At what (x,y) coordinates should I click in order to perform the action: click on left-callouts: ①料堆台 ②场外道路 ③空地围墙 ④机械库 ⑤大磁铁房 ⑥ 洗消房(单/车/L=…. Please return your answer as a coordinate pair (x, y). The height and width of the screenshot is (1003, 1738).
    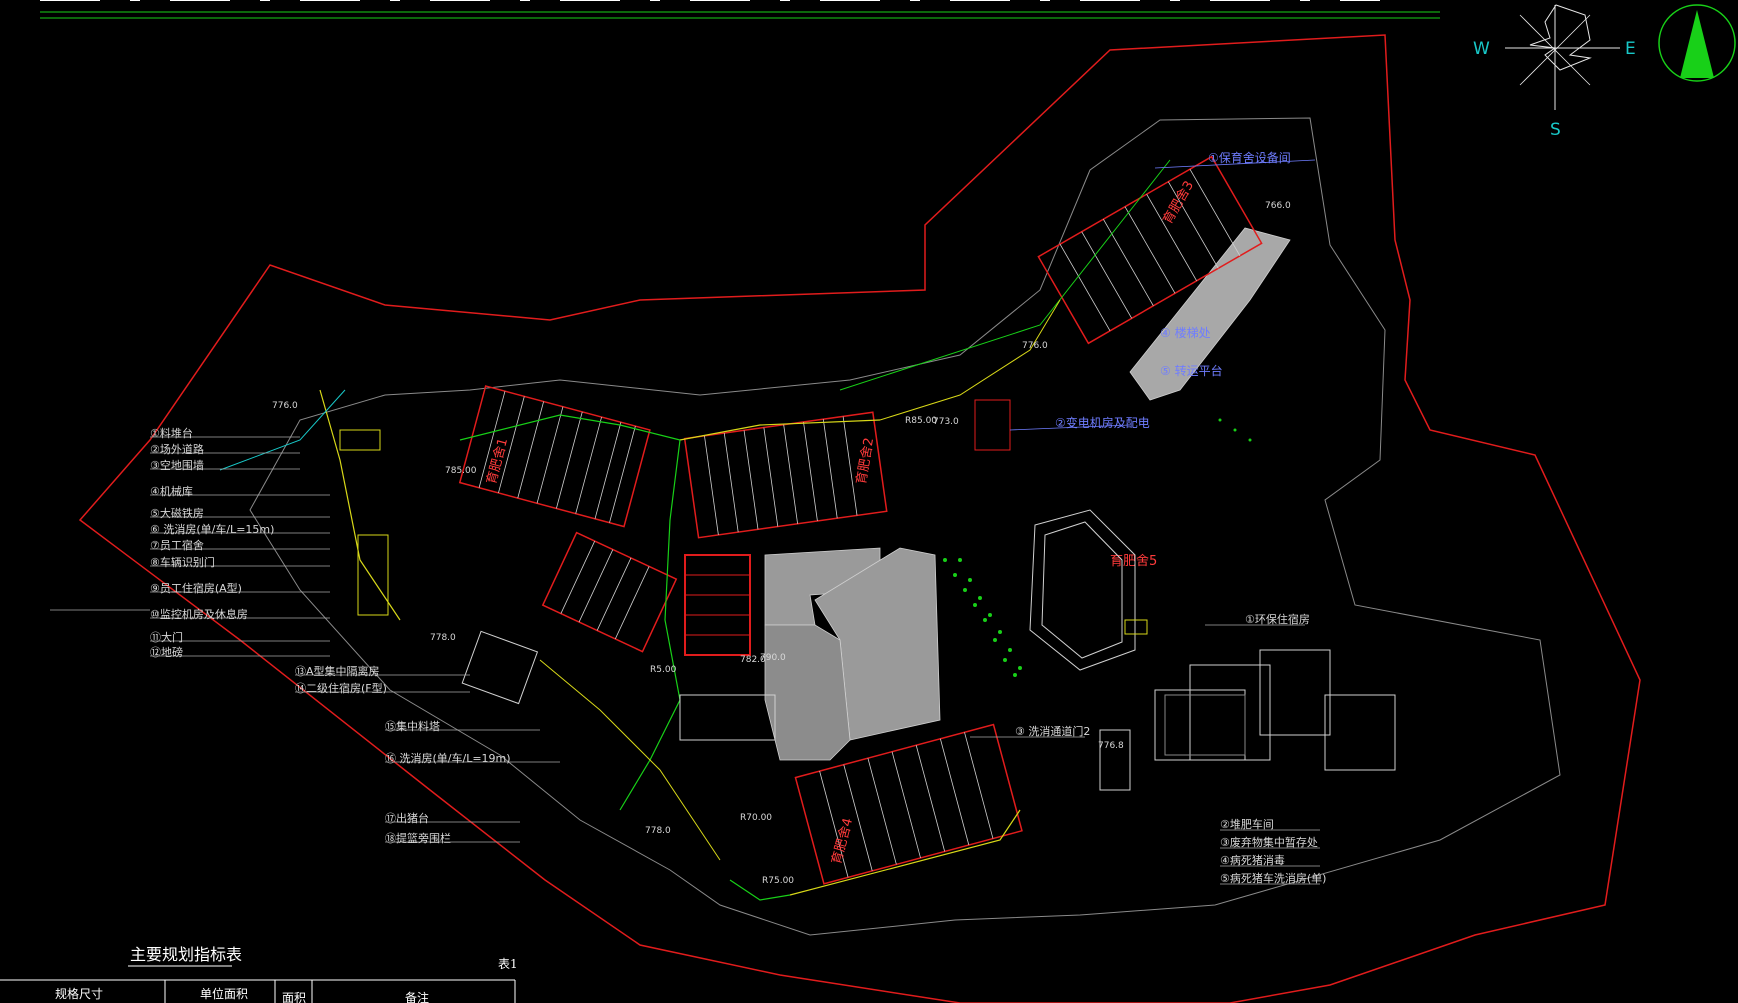
    Looking at the image, I should click on (212, 542).